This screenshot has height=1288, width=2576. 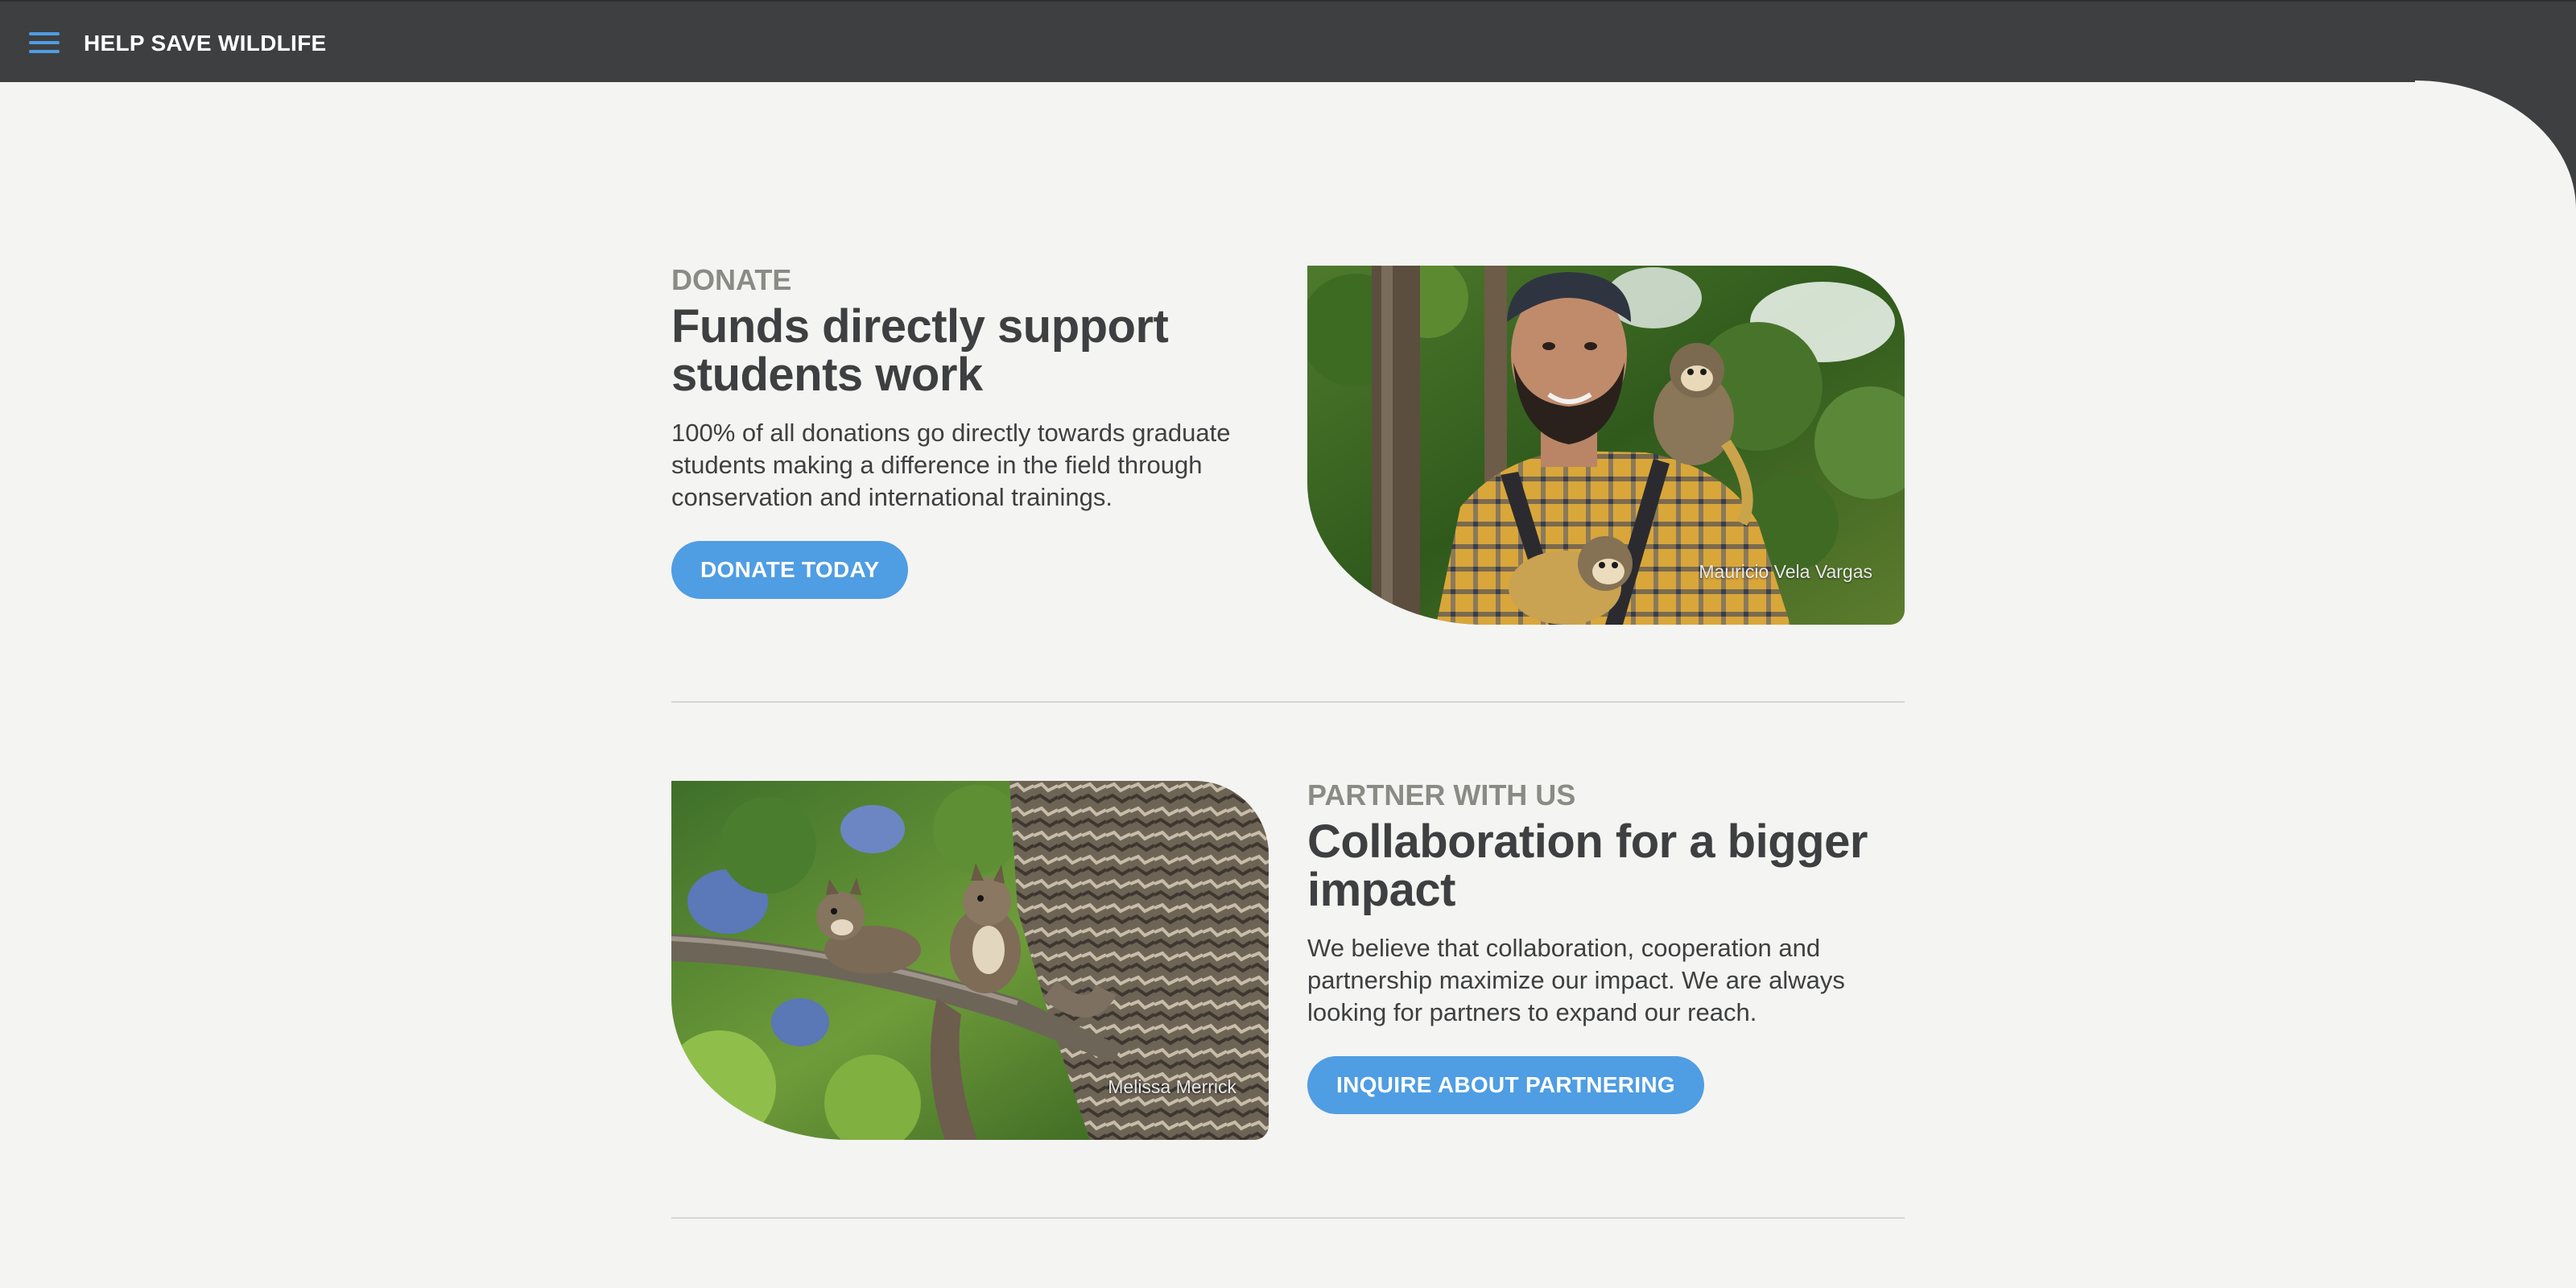 What do you see at coordinates (1172, 1086) in the screenshot?
I see `partner-photo-credit: Melissa Merrick` at bounding box center [1172, 1086].